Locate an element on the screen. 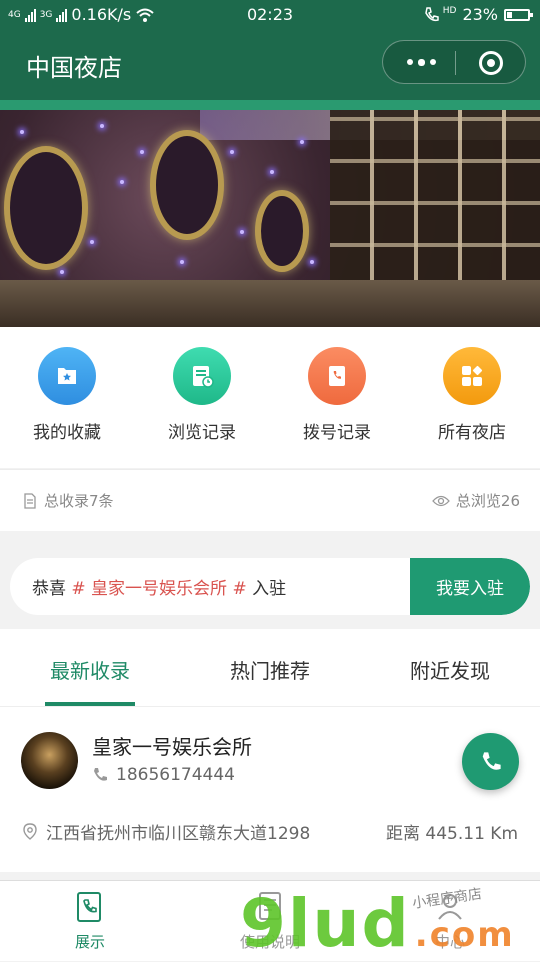  menu-all-clubs-label: 所有夜店 is located at coordinates (472, 433).